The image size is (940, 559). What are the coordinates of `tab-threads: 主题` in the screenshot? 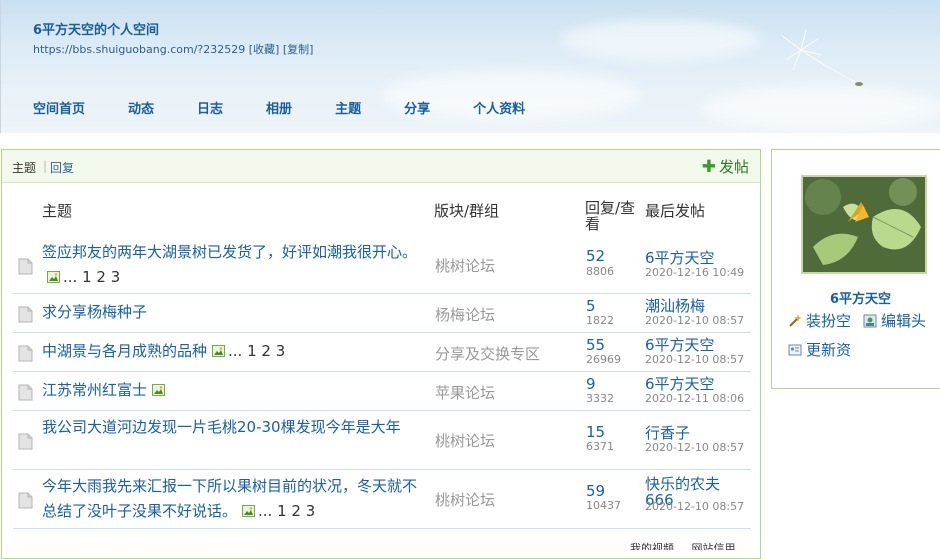 It's located at (24, 167).